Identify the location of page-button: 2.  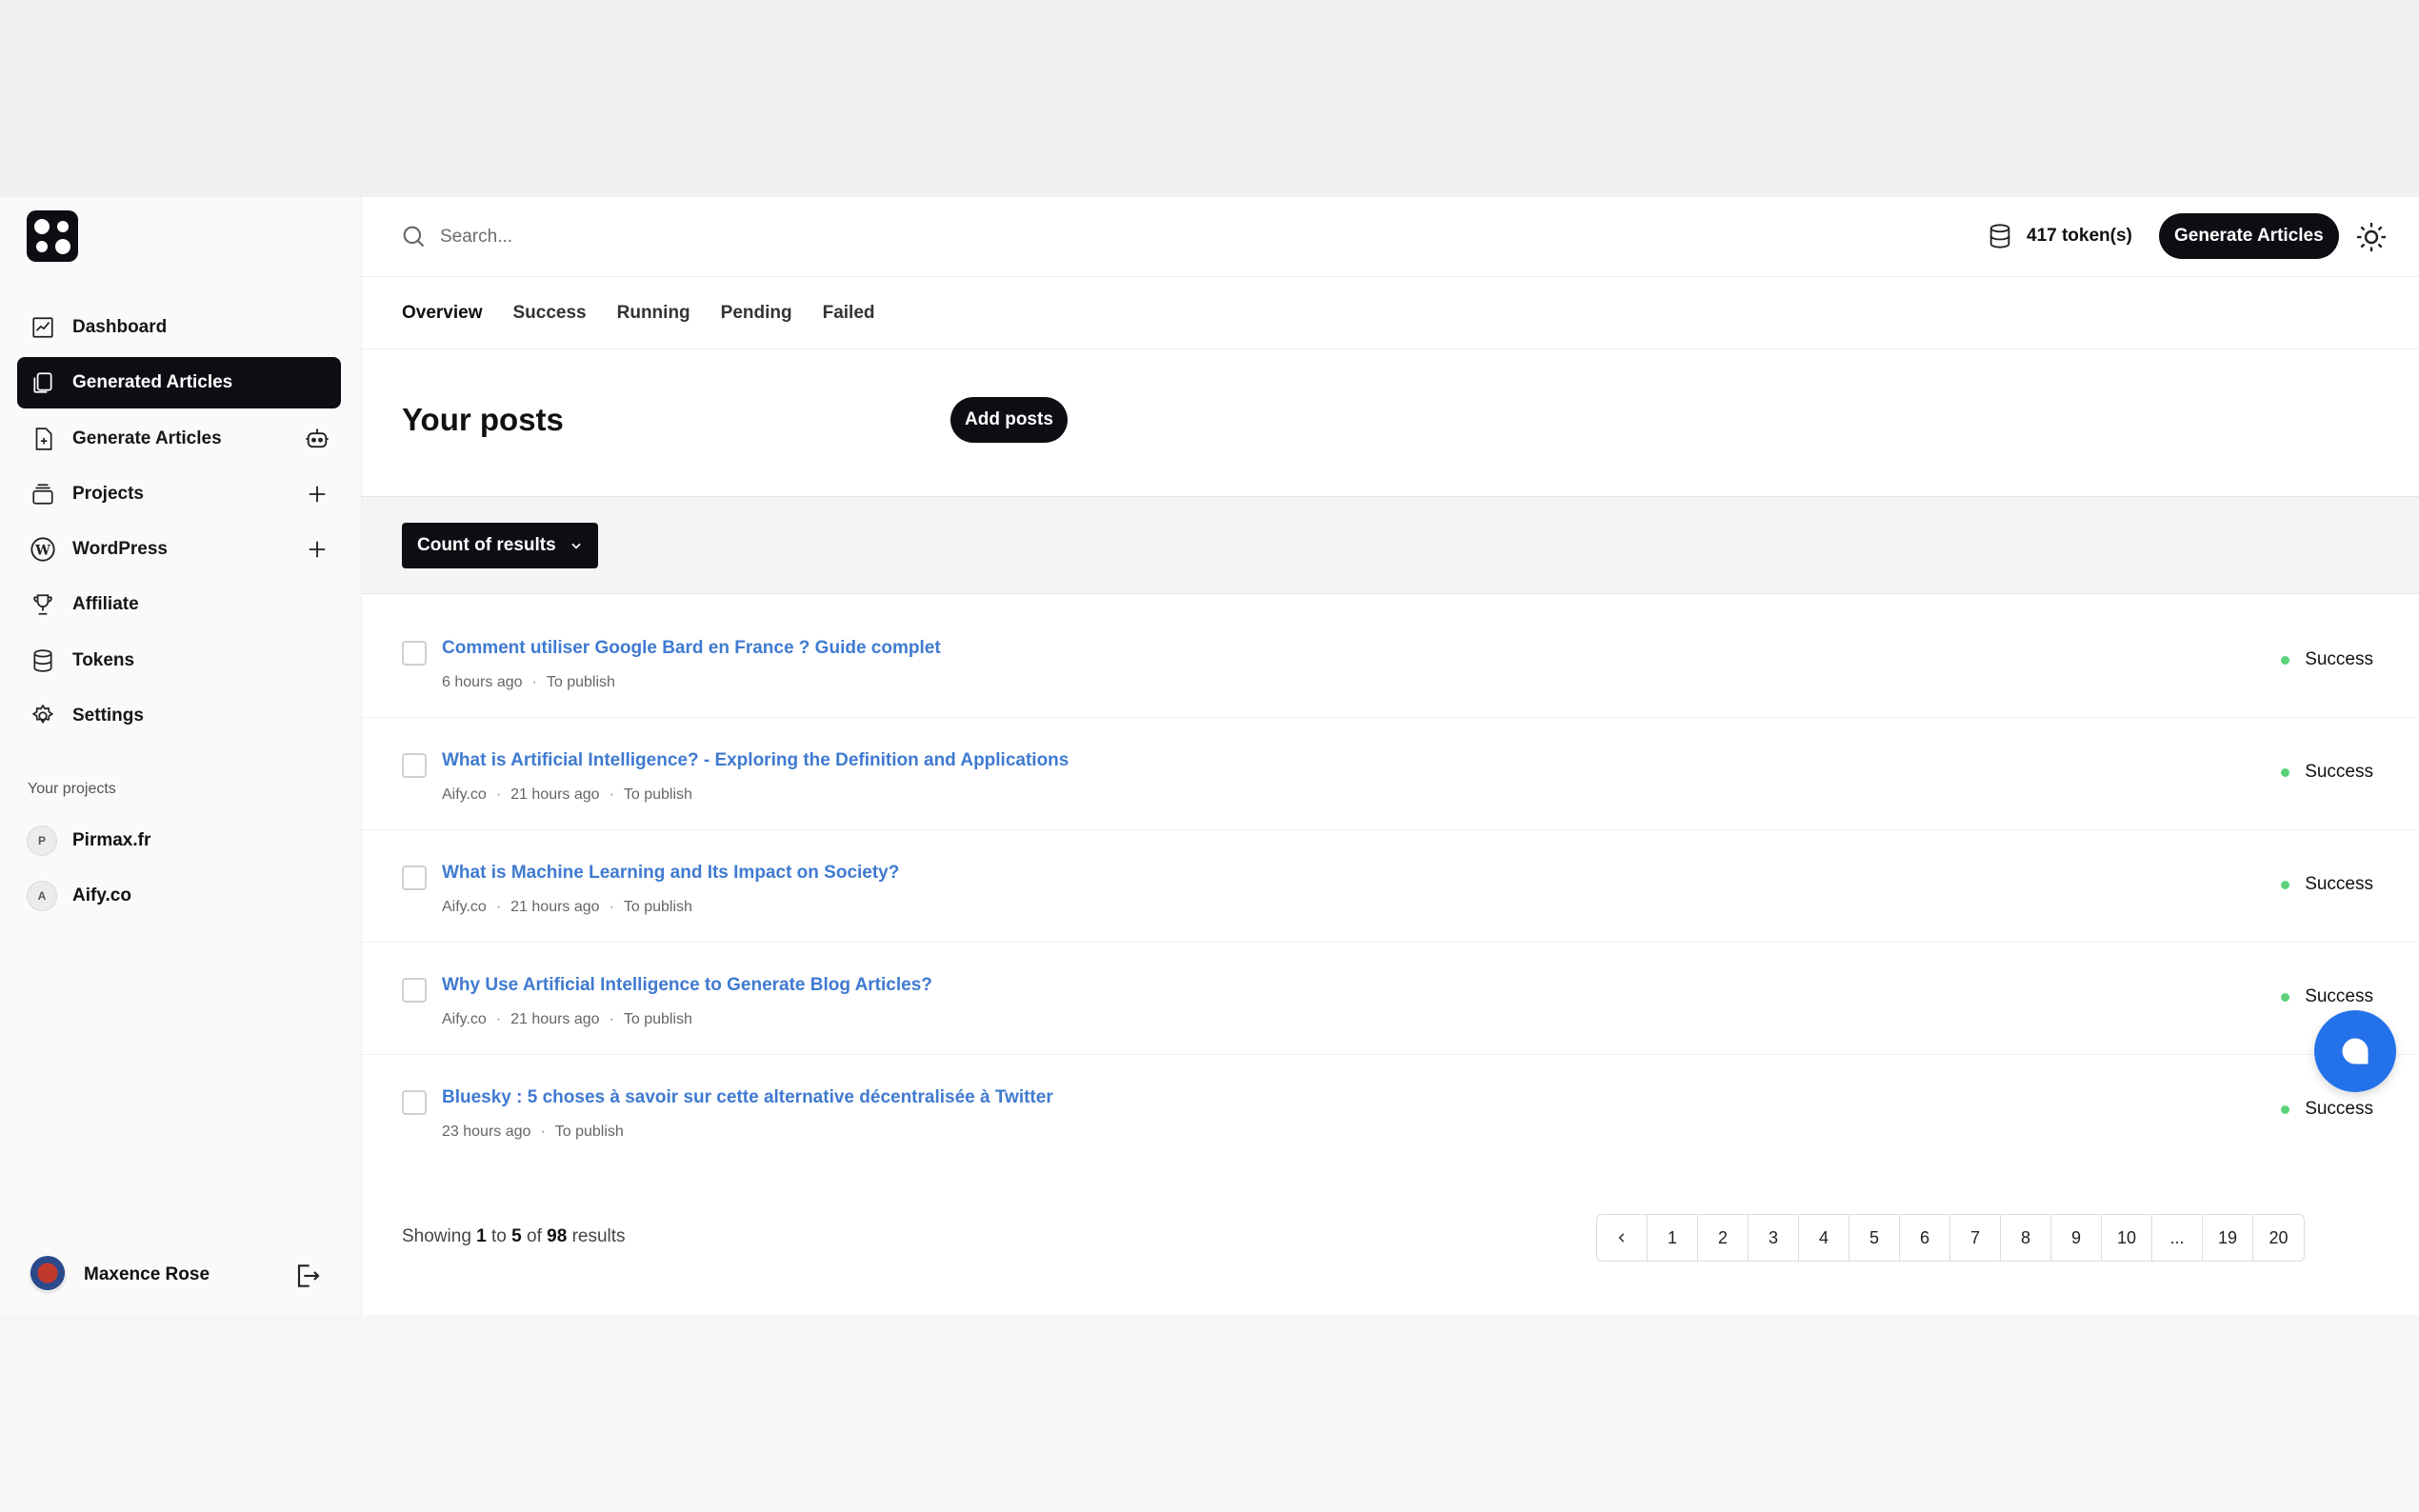
(1723, 1238).